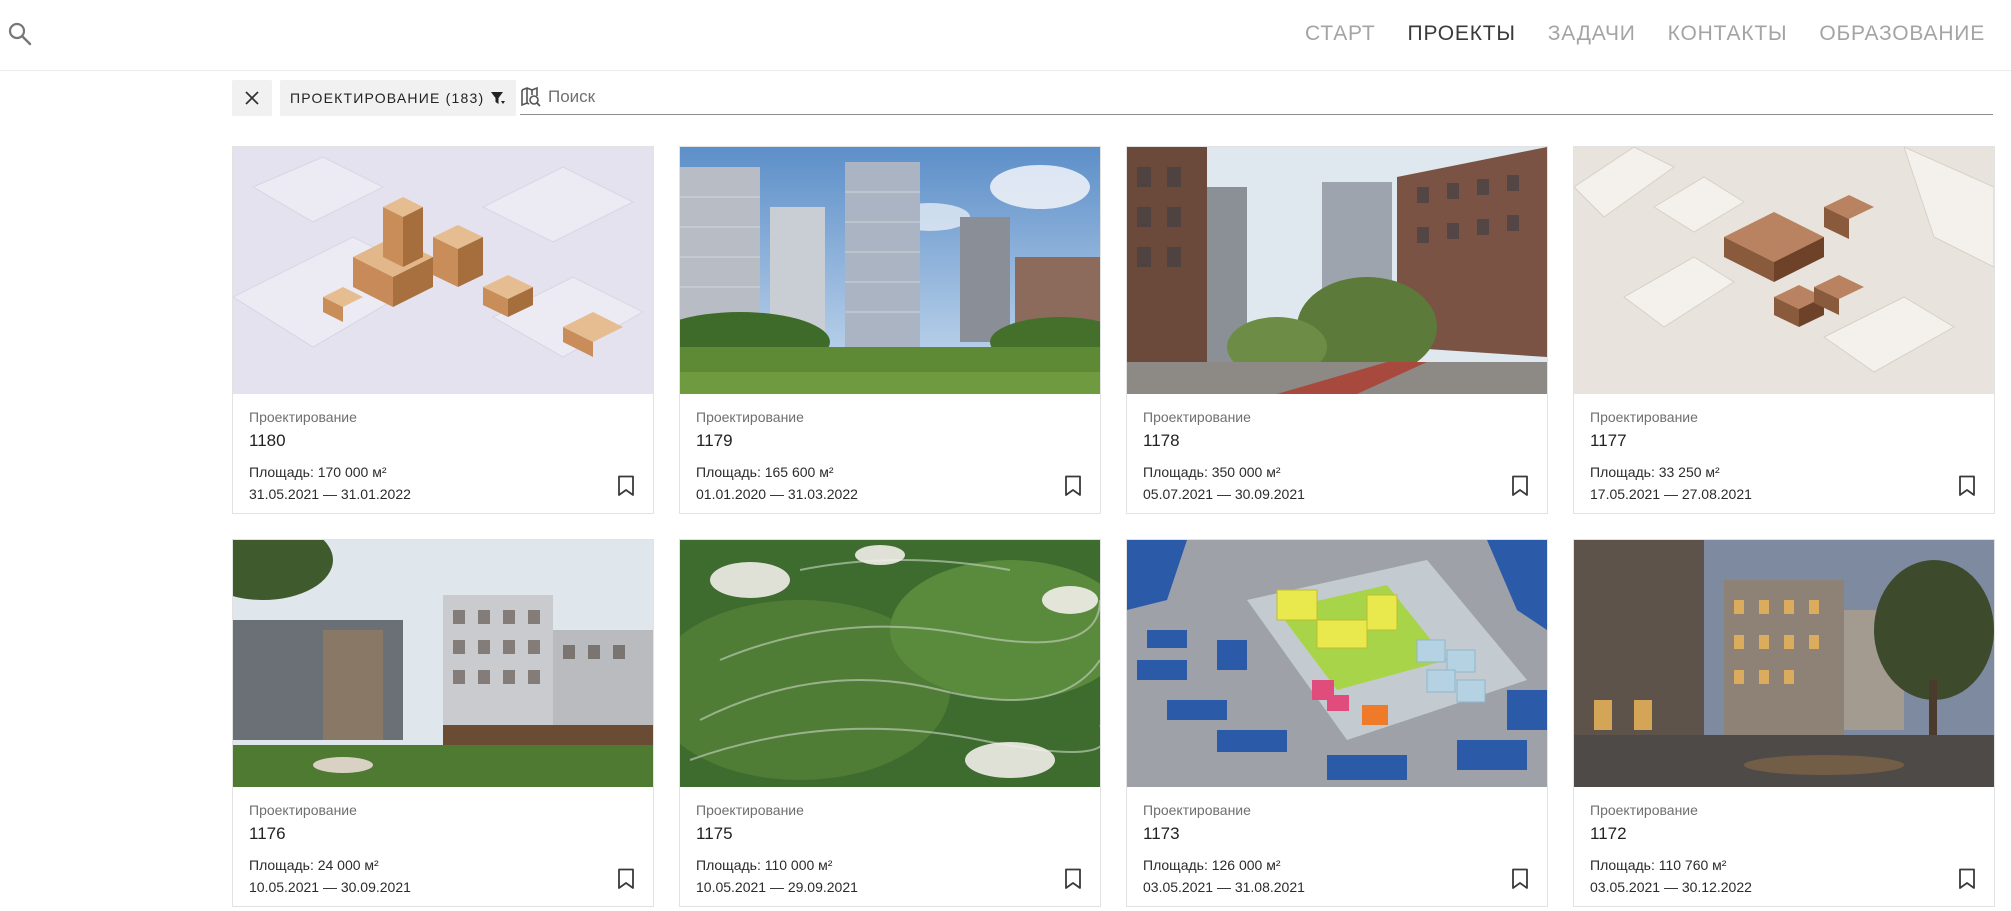  I want to click on search-icon, so click(20, 34).